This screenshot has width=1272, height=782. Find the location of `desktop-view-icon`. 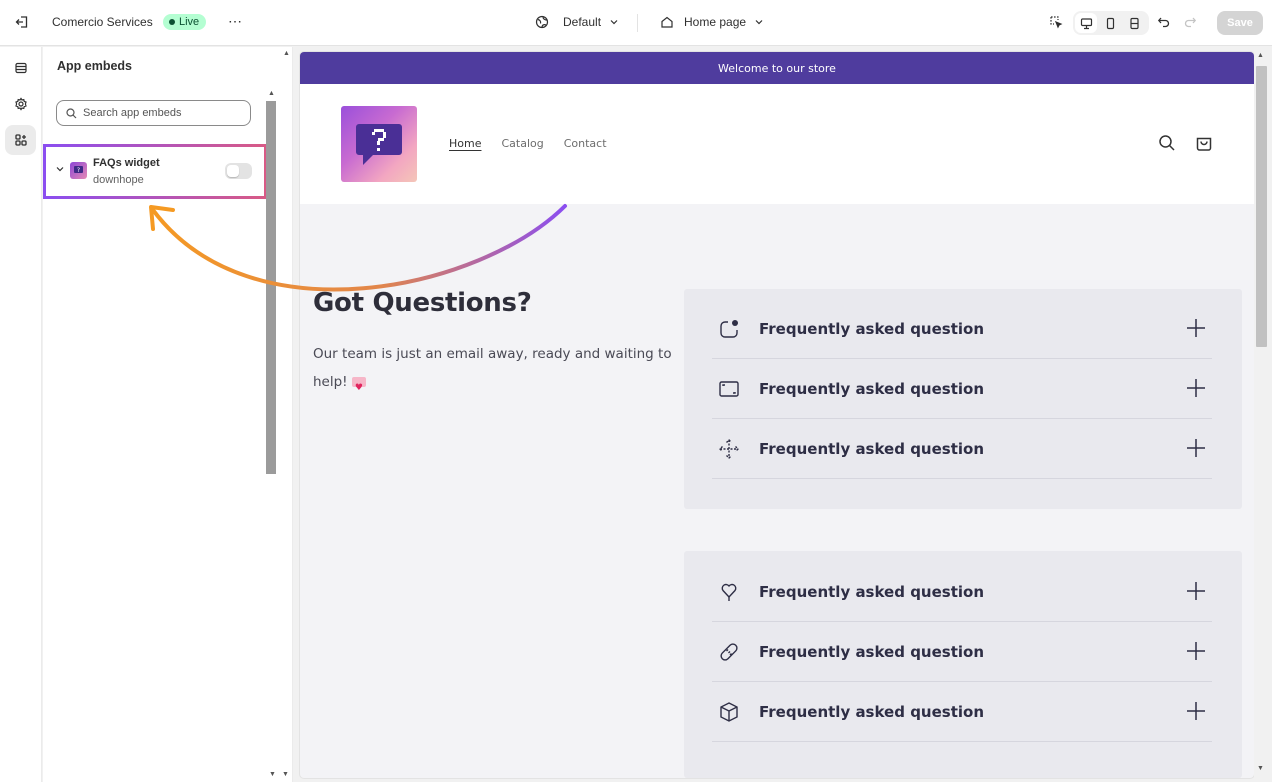

desktop-view-icon is located at coordinates (1086, 23).